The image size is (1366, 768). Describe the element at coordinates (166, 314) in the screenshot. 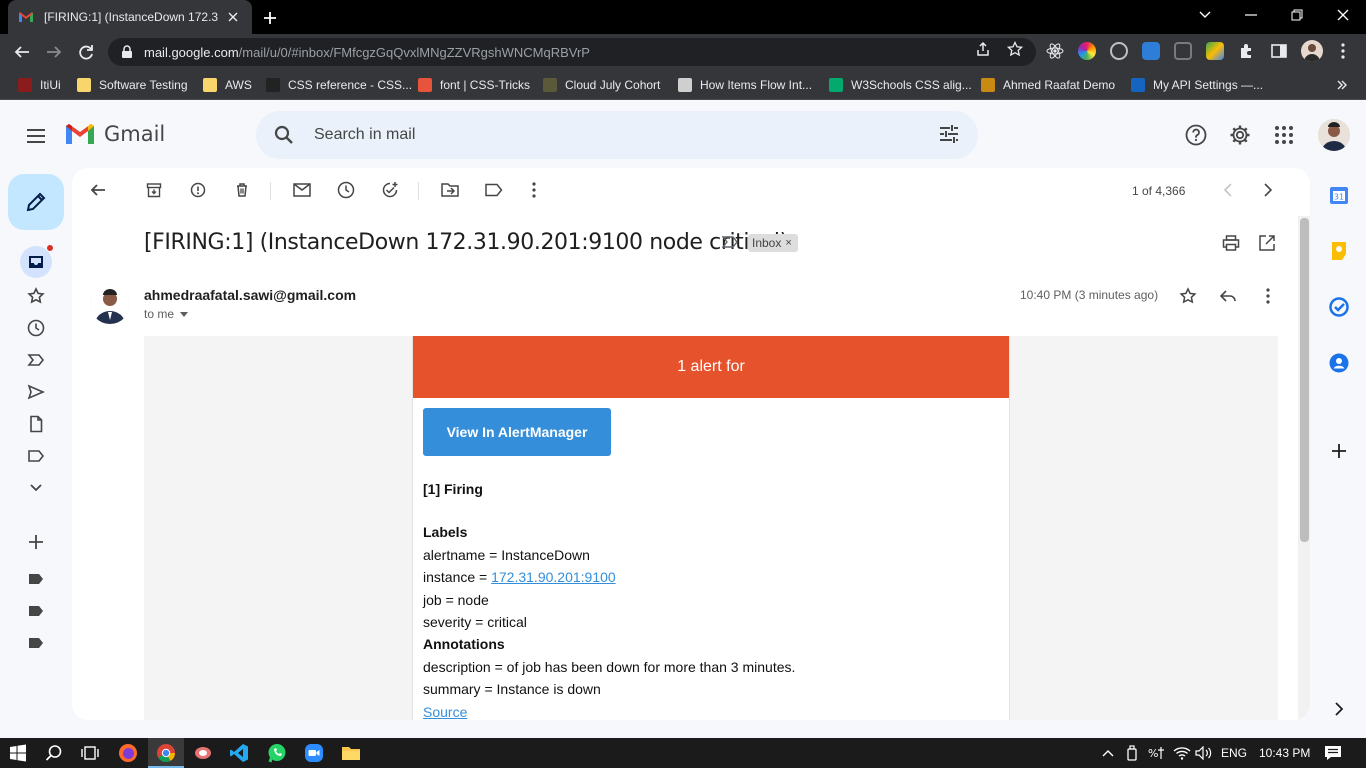

I see `recipients-toggle: to me` at that location.